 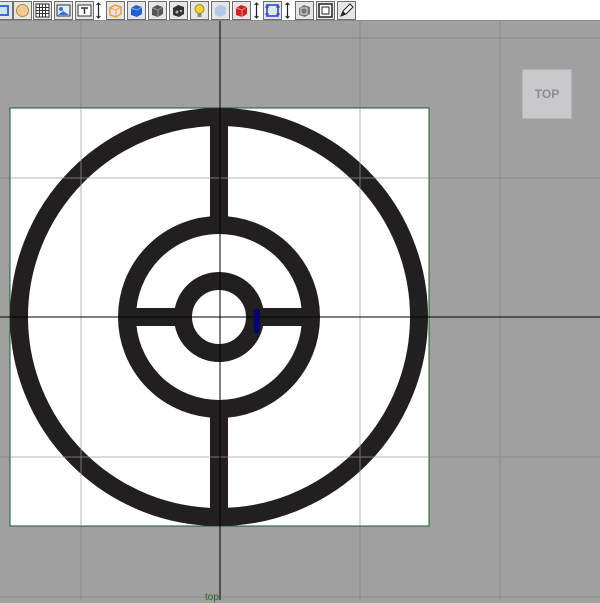 I want to click on textured-cube-icon, so click(x=178, y=11).